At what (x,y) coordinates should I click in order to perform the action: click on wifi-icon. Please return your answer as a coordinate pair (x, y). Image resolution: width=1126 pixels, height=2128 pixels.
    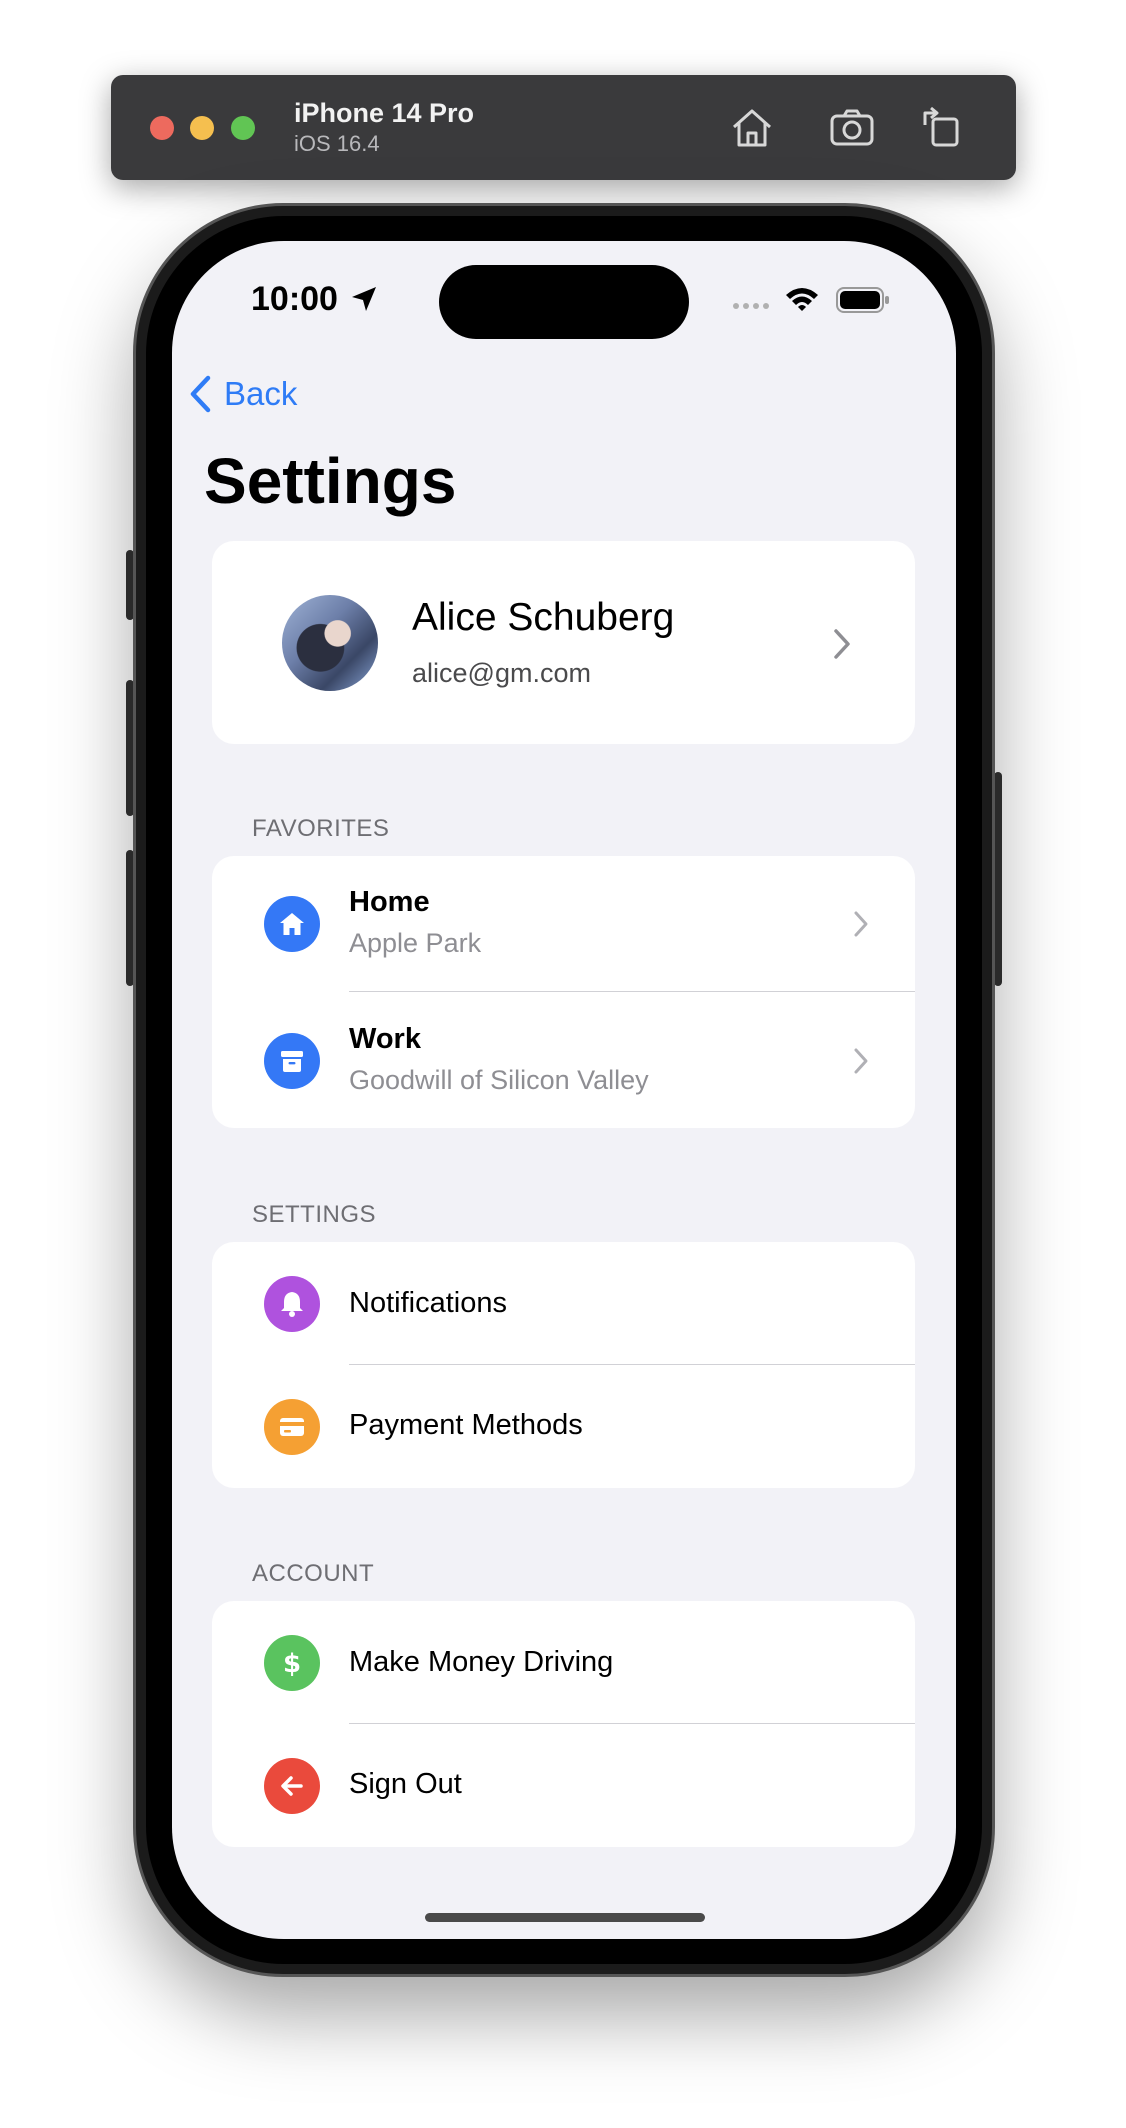
    Looking at the image, I should click on (802, 299).